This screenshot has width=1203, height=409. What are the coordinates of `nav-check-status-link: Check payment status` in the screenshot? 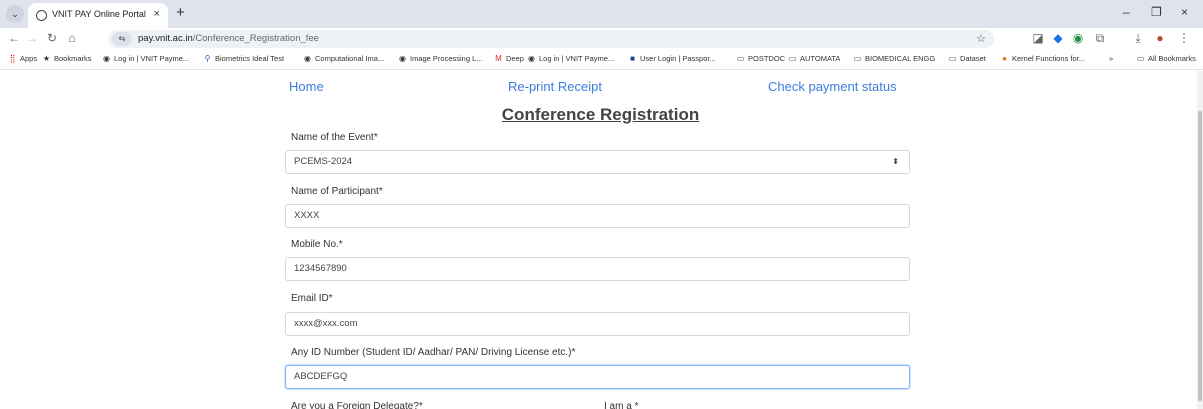 It's located at (832, 86).